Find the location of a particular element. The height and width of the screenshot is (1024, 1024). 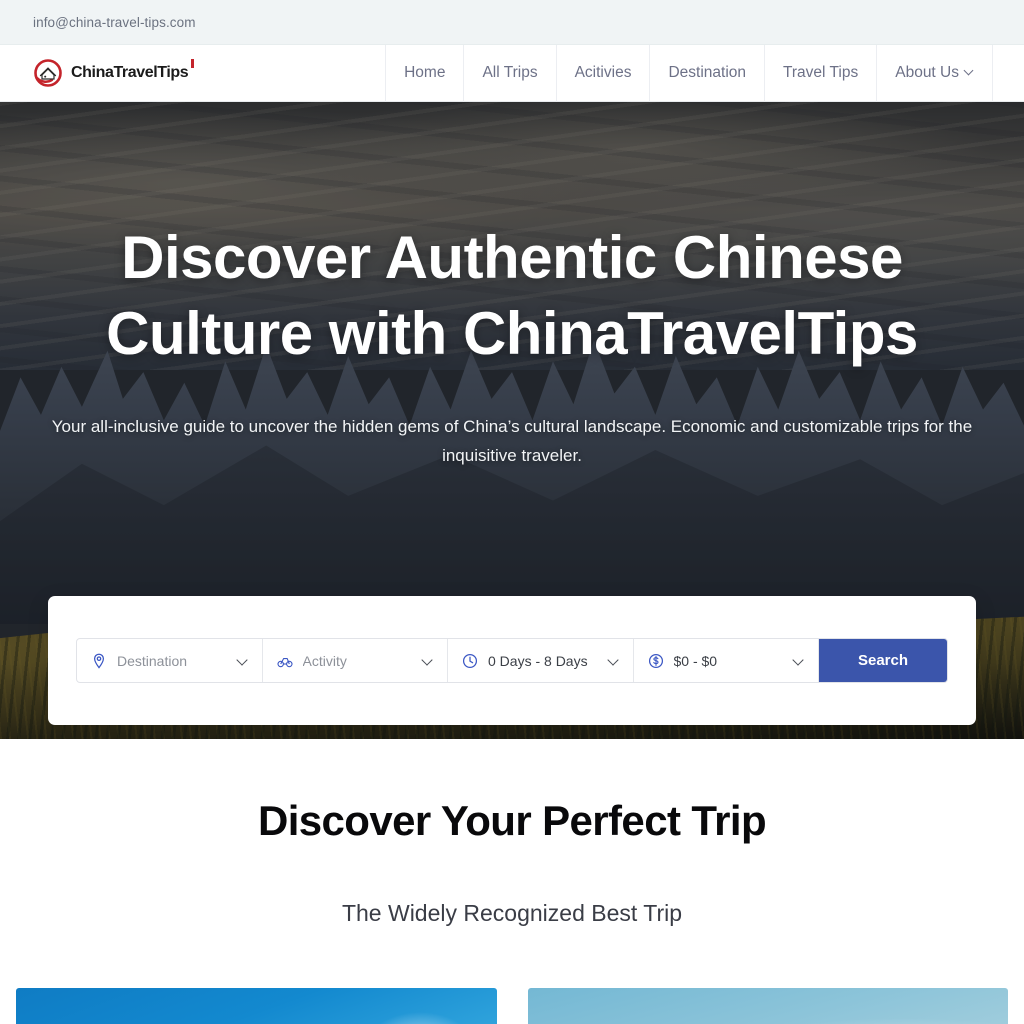

chinatraveltips-logo-icon is located at coordinates (48, 73).